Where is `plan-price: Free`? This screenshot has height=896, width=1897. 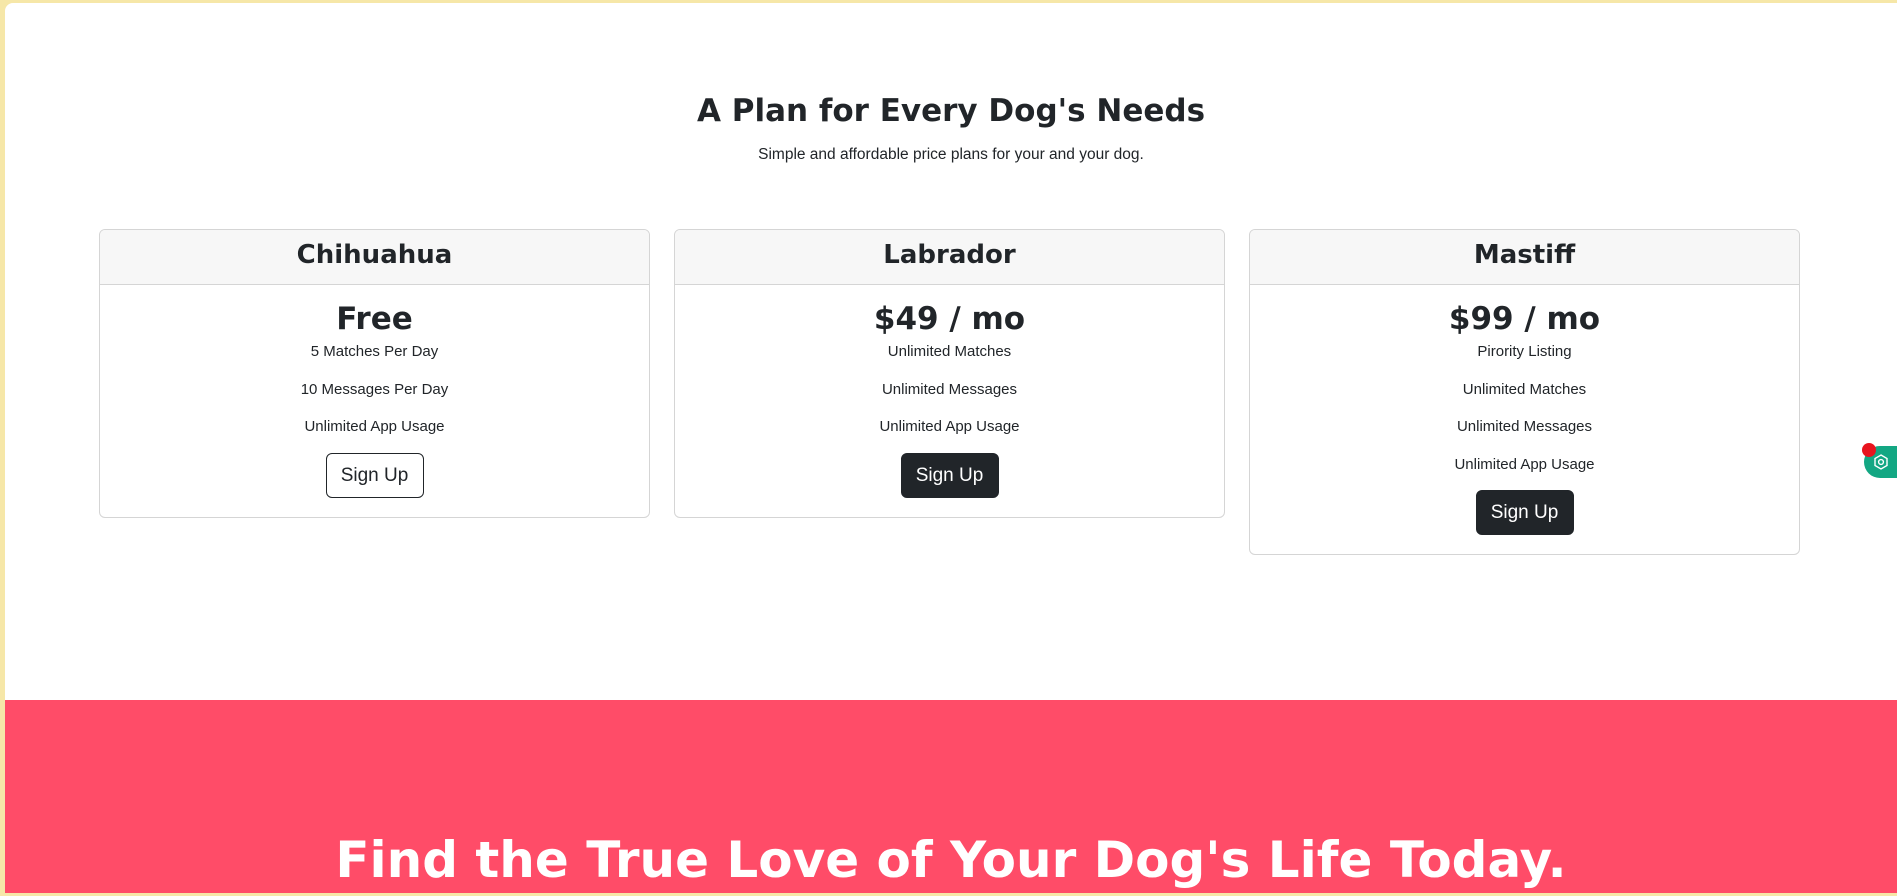 plan-price: Free is located at coordinates (374, 319).